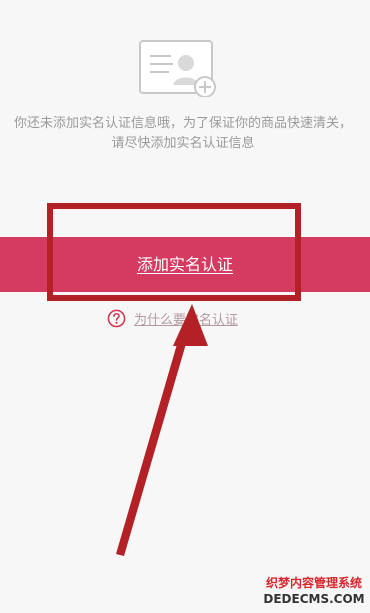 The image size is (370, 613). I want to click on empty-state-message: 你还未添加实名认证信息哦，为了保证你的商品快速清关， 请尽快添加实名认证信息, so click(185, 134).